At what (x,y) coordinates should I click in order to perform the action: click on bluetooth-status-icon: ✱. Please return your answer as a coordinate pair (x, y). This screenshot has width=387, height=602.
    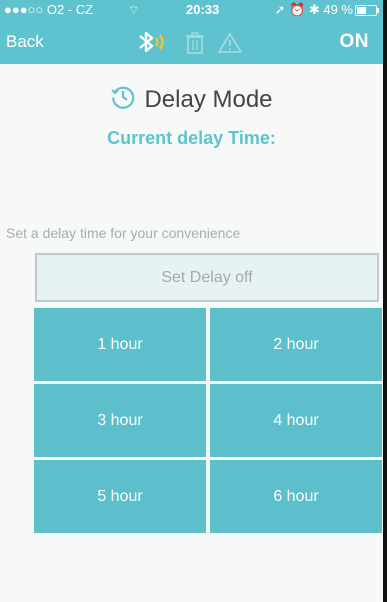
    Looking at the image, I should click on (314, 9).